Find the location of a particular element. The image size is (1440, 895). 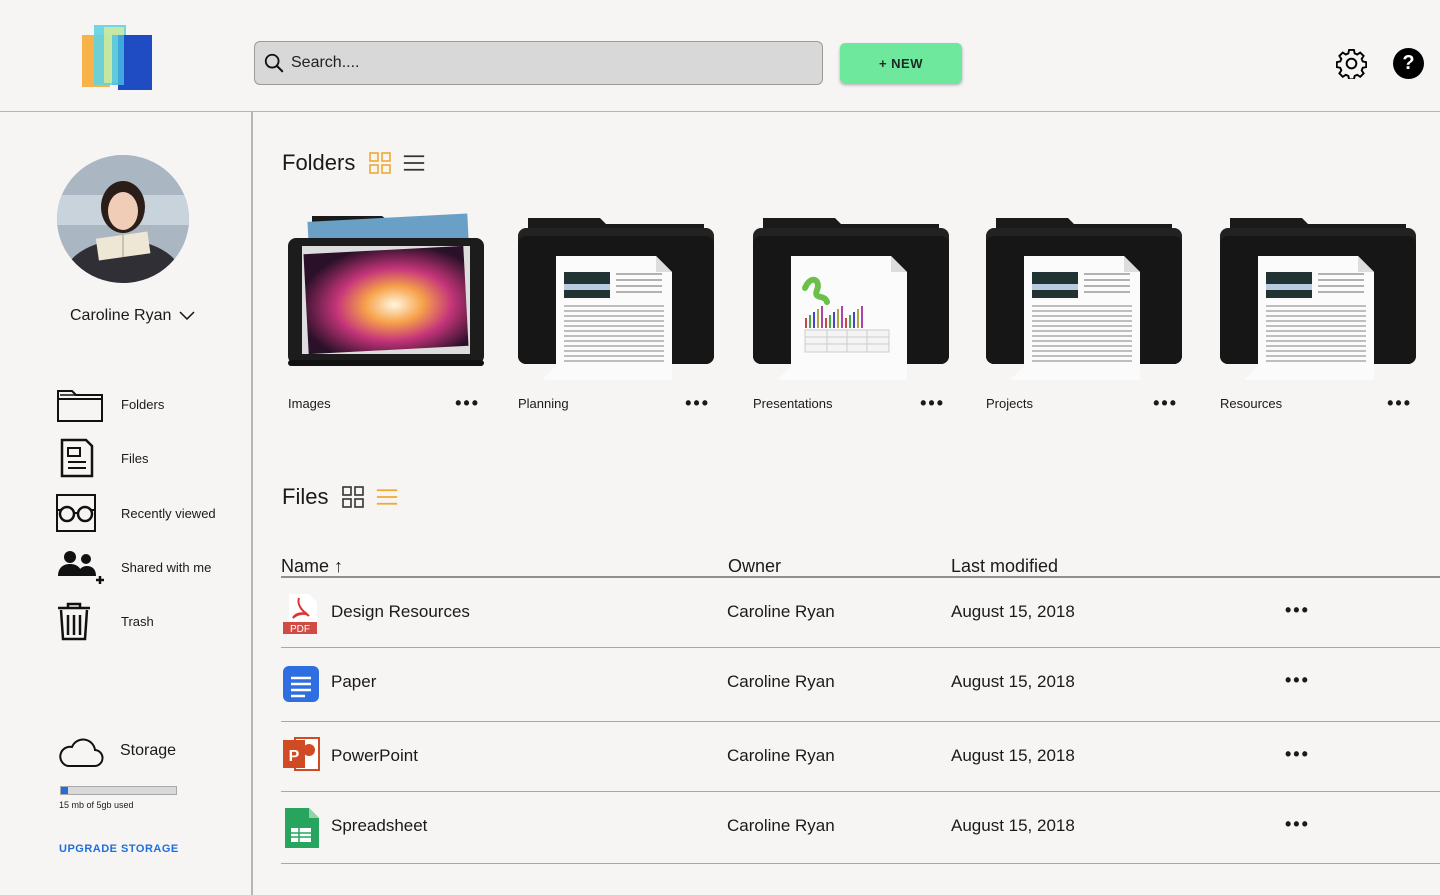

sidebar-item-recently-viewed: Recently viewed is located at coordinates (136, 513).